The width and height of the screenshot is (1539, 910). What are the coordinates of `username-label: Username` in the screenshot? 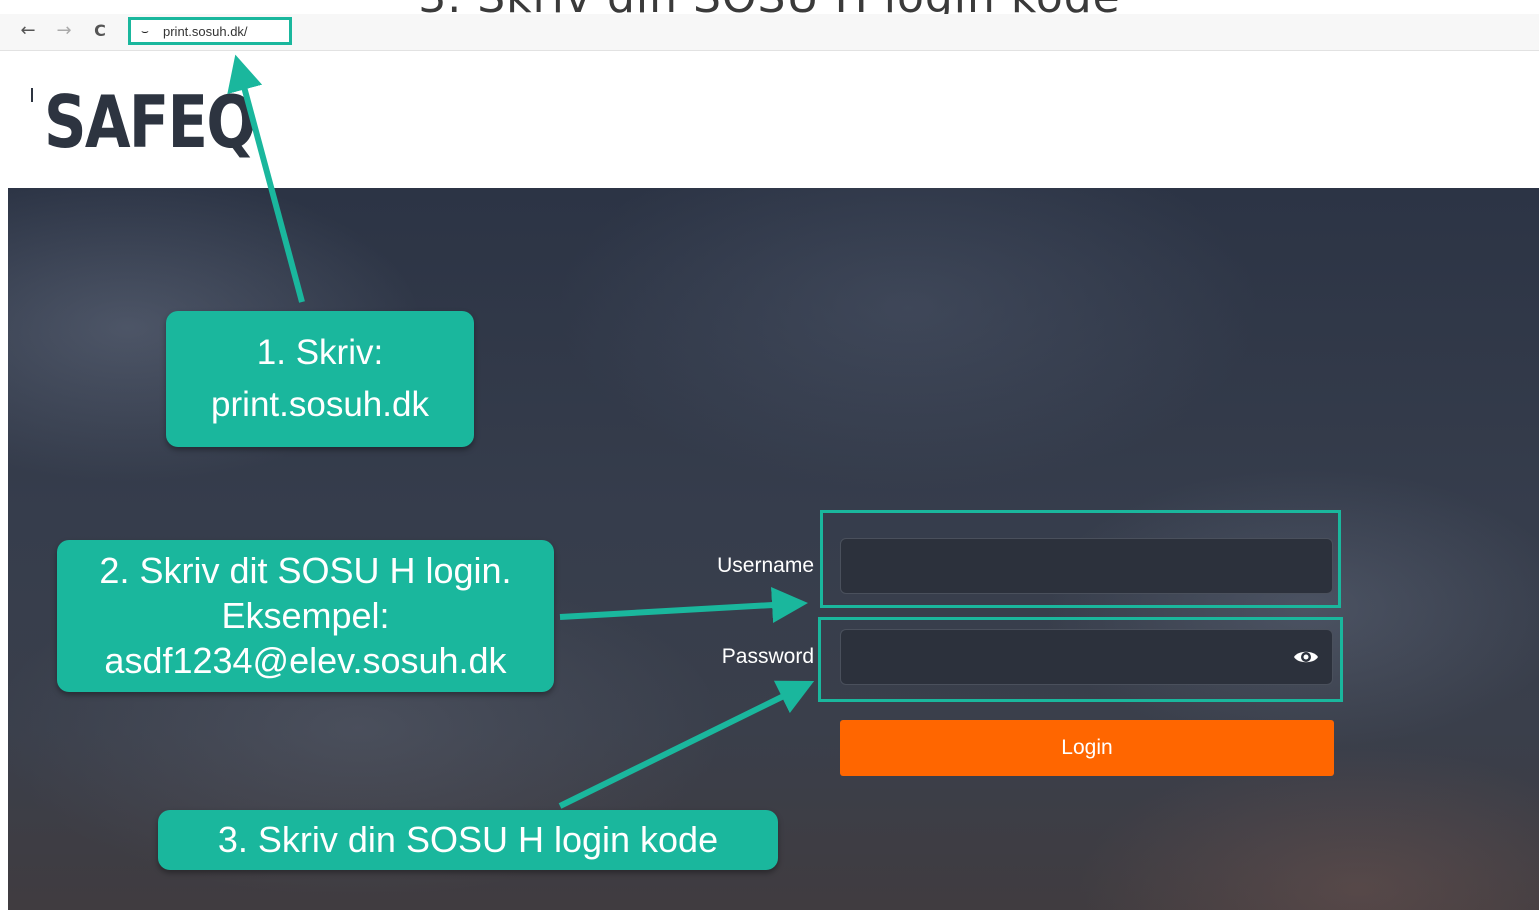 It's located at (765, 565).